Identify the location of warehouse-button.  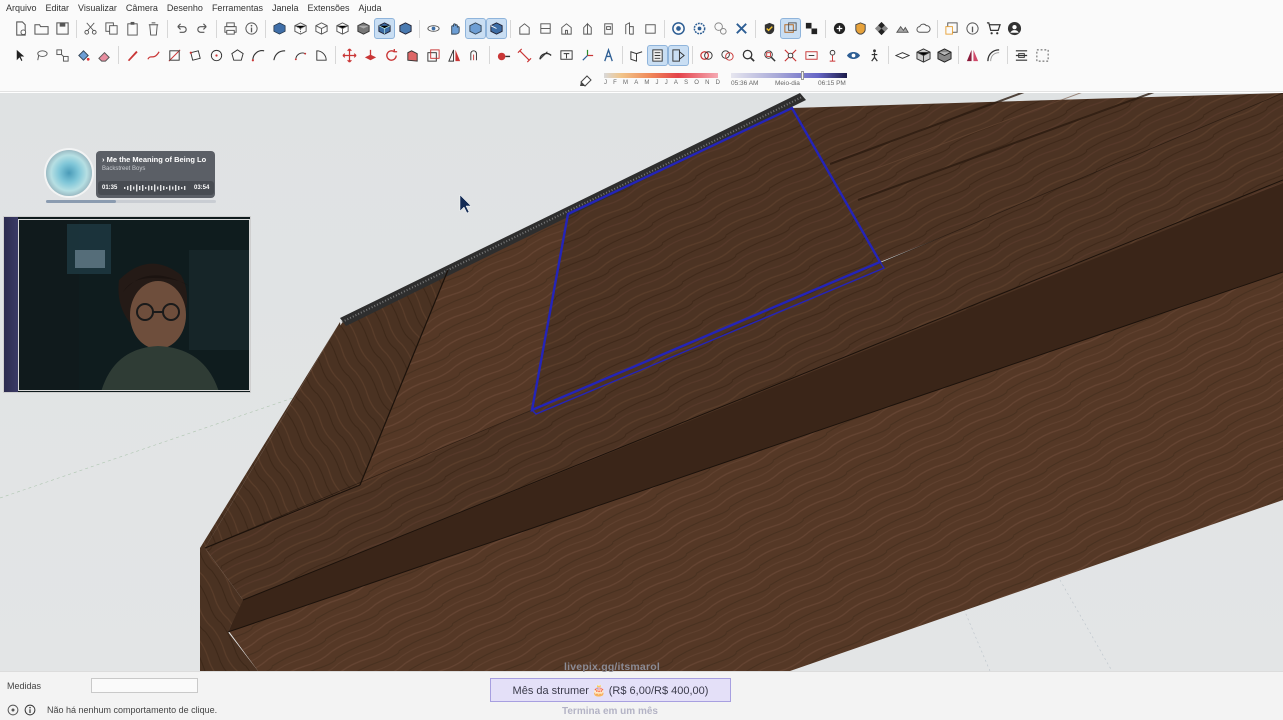
(678, 28).